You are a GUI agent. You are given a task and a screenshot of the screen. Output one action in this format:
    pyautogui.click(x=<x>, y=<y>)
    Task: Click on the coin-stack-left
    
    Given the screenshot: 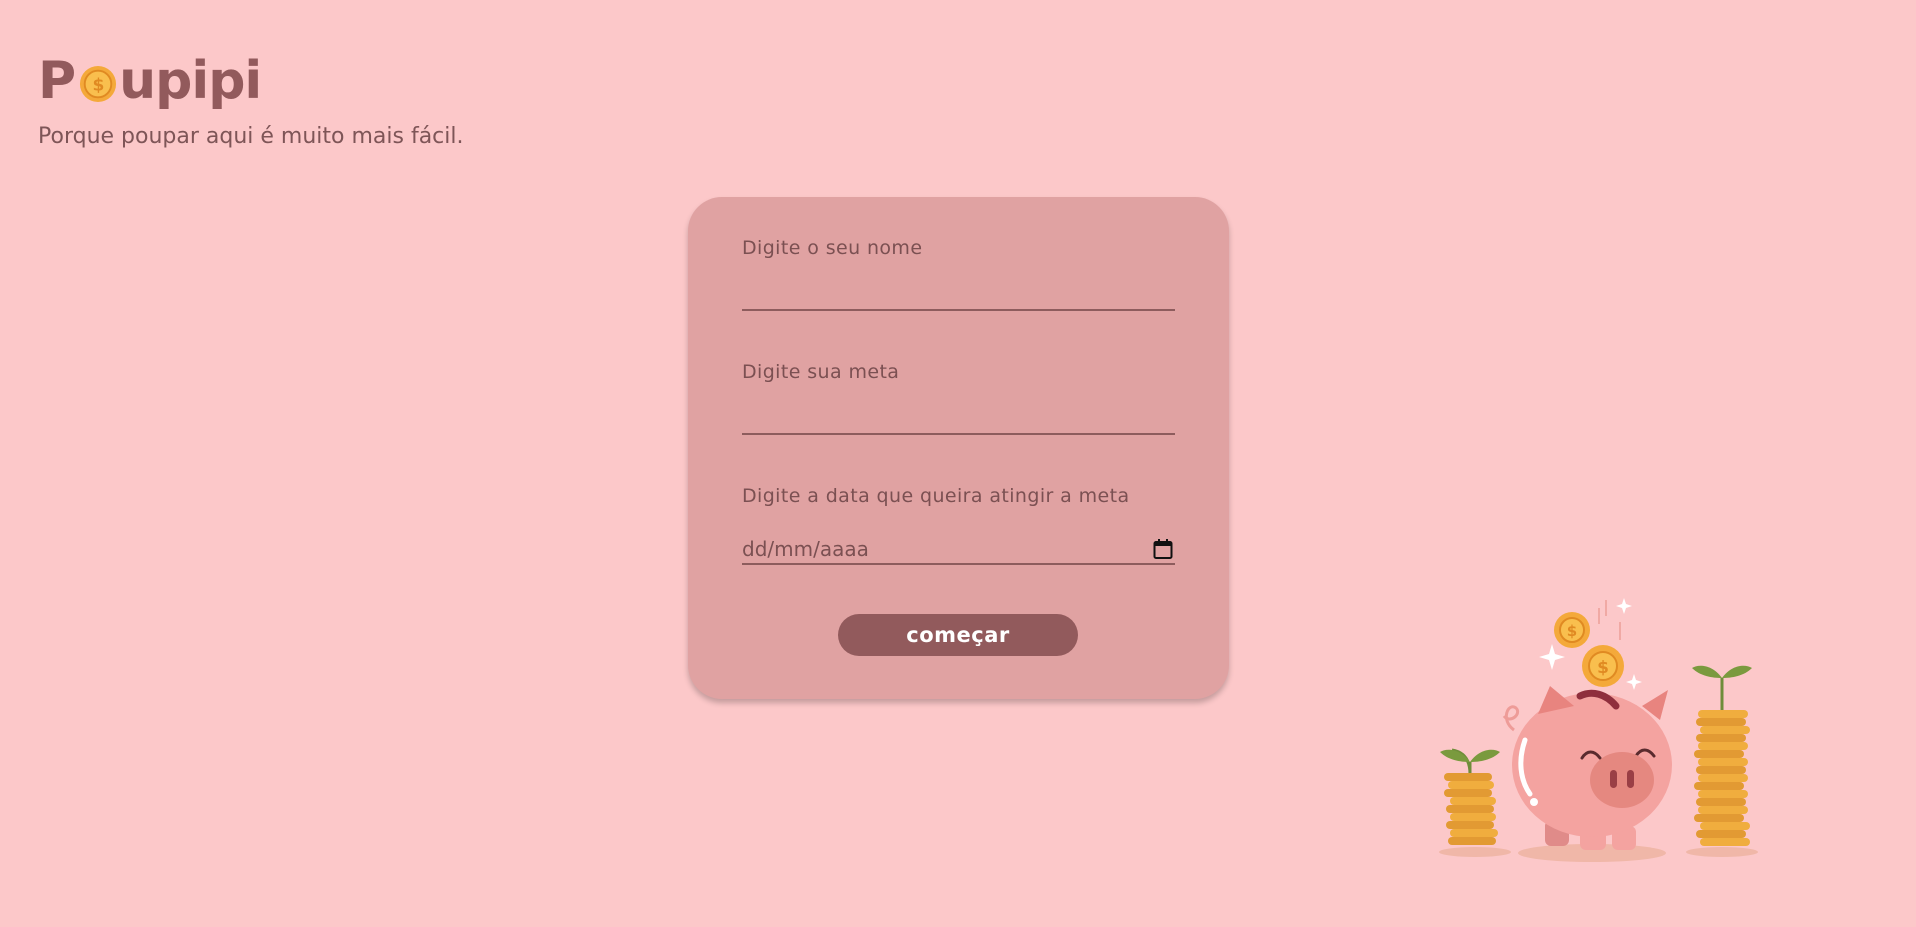 What is the action you would take?
    pyautogui.click(x=1470, y=796)
    